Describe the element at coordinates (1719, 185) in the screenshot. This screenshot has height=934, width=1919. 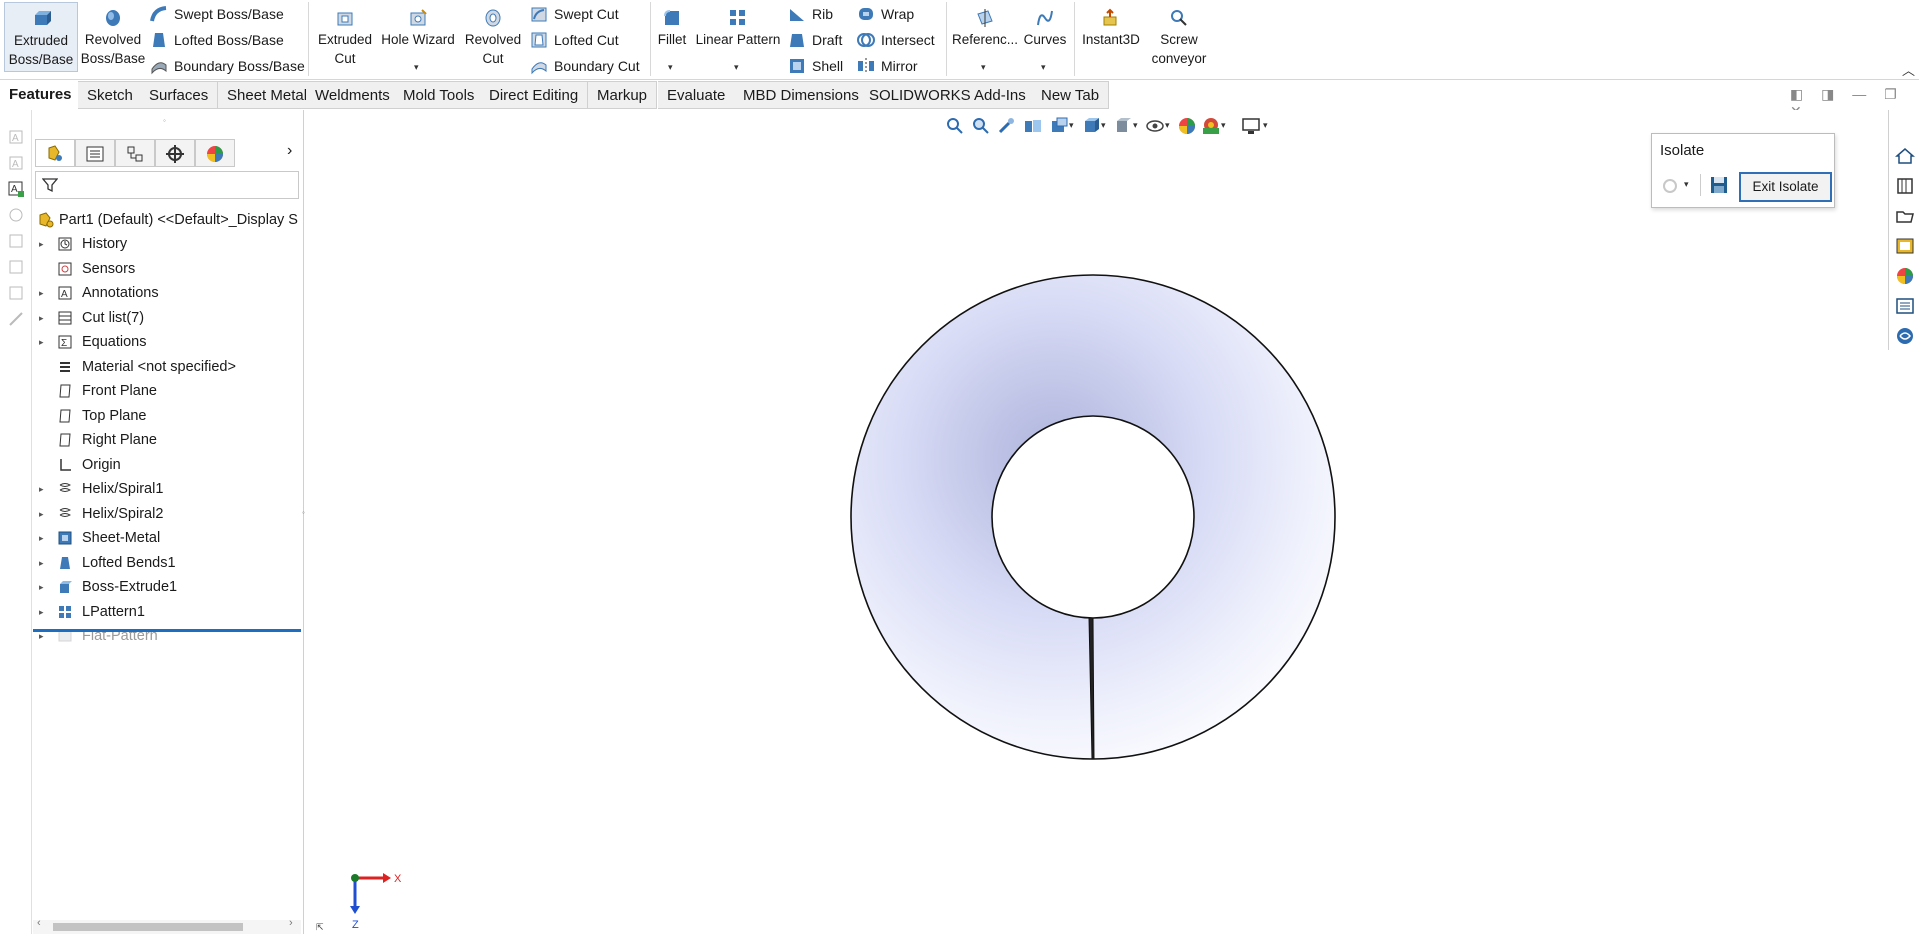
I see `save-icon` at that location.